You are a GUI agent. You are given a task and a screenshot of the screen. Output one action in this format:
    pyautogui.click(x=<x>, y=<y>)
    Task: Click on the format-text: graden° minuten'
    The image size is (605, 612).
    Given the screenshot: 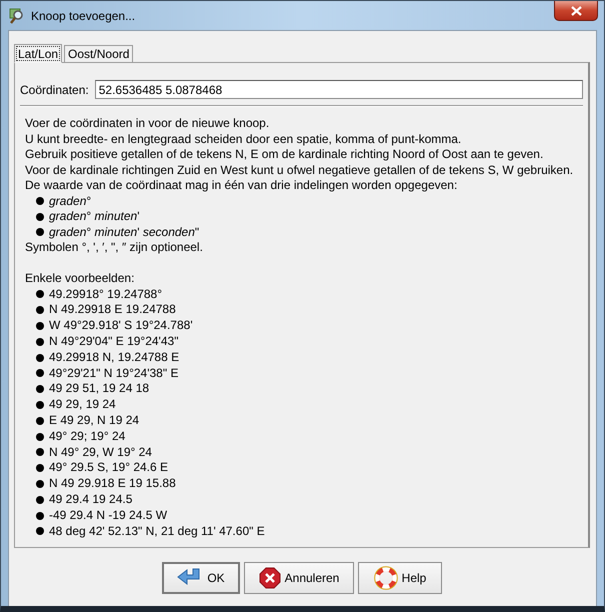 What is the action you would take?
    pyautogui.click(x=94, y=216)
    